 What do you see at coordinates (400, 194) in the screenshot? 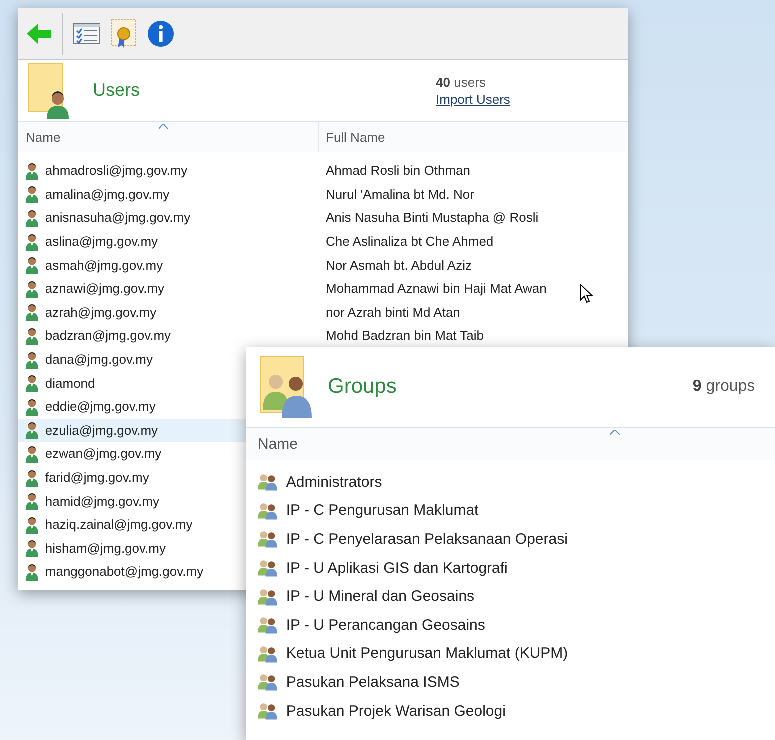
I see `full-name: Nurul 'Amalina bt Md. Nor` at bounding box center [400, 194].